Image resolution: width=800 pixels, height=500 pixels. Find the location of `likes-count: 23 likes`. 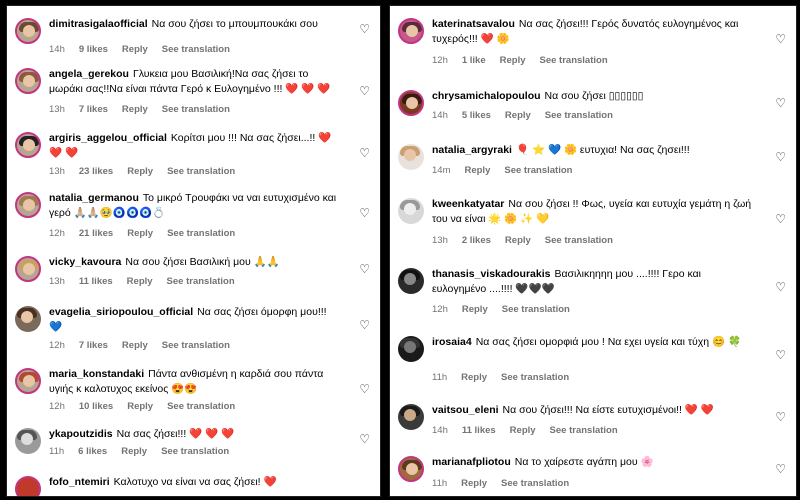

likes-count: 23 likes is located at coordinates (96, 171).